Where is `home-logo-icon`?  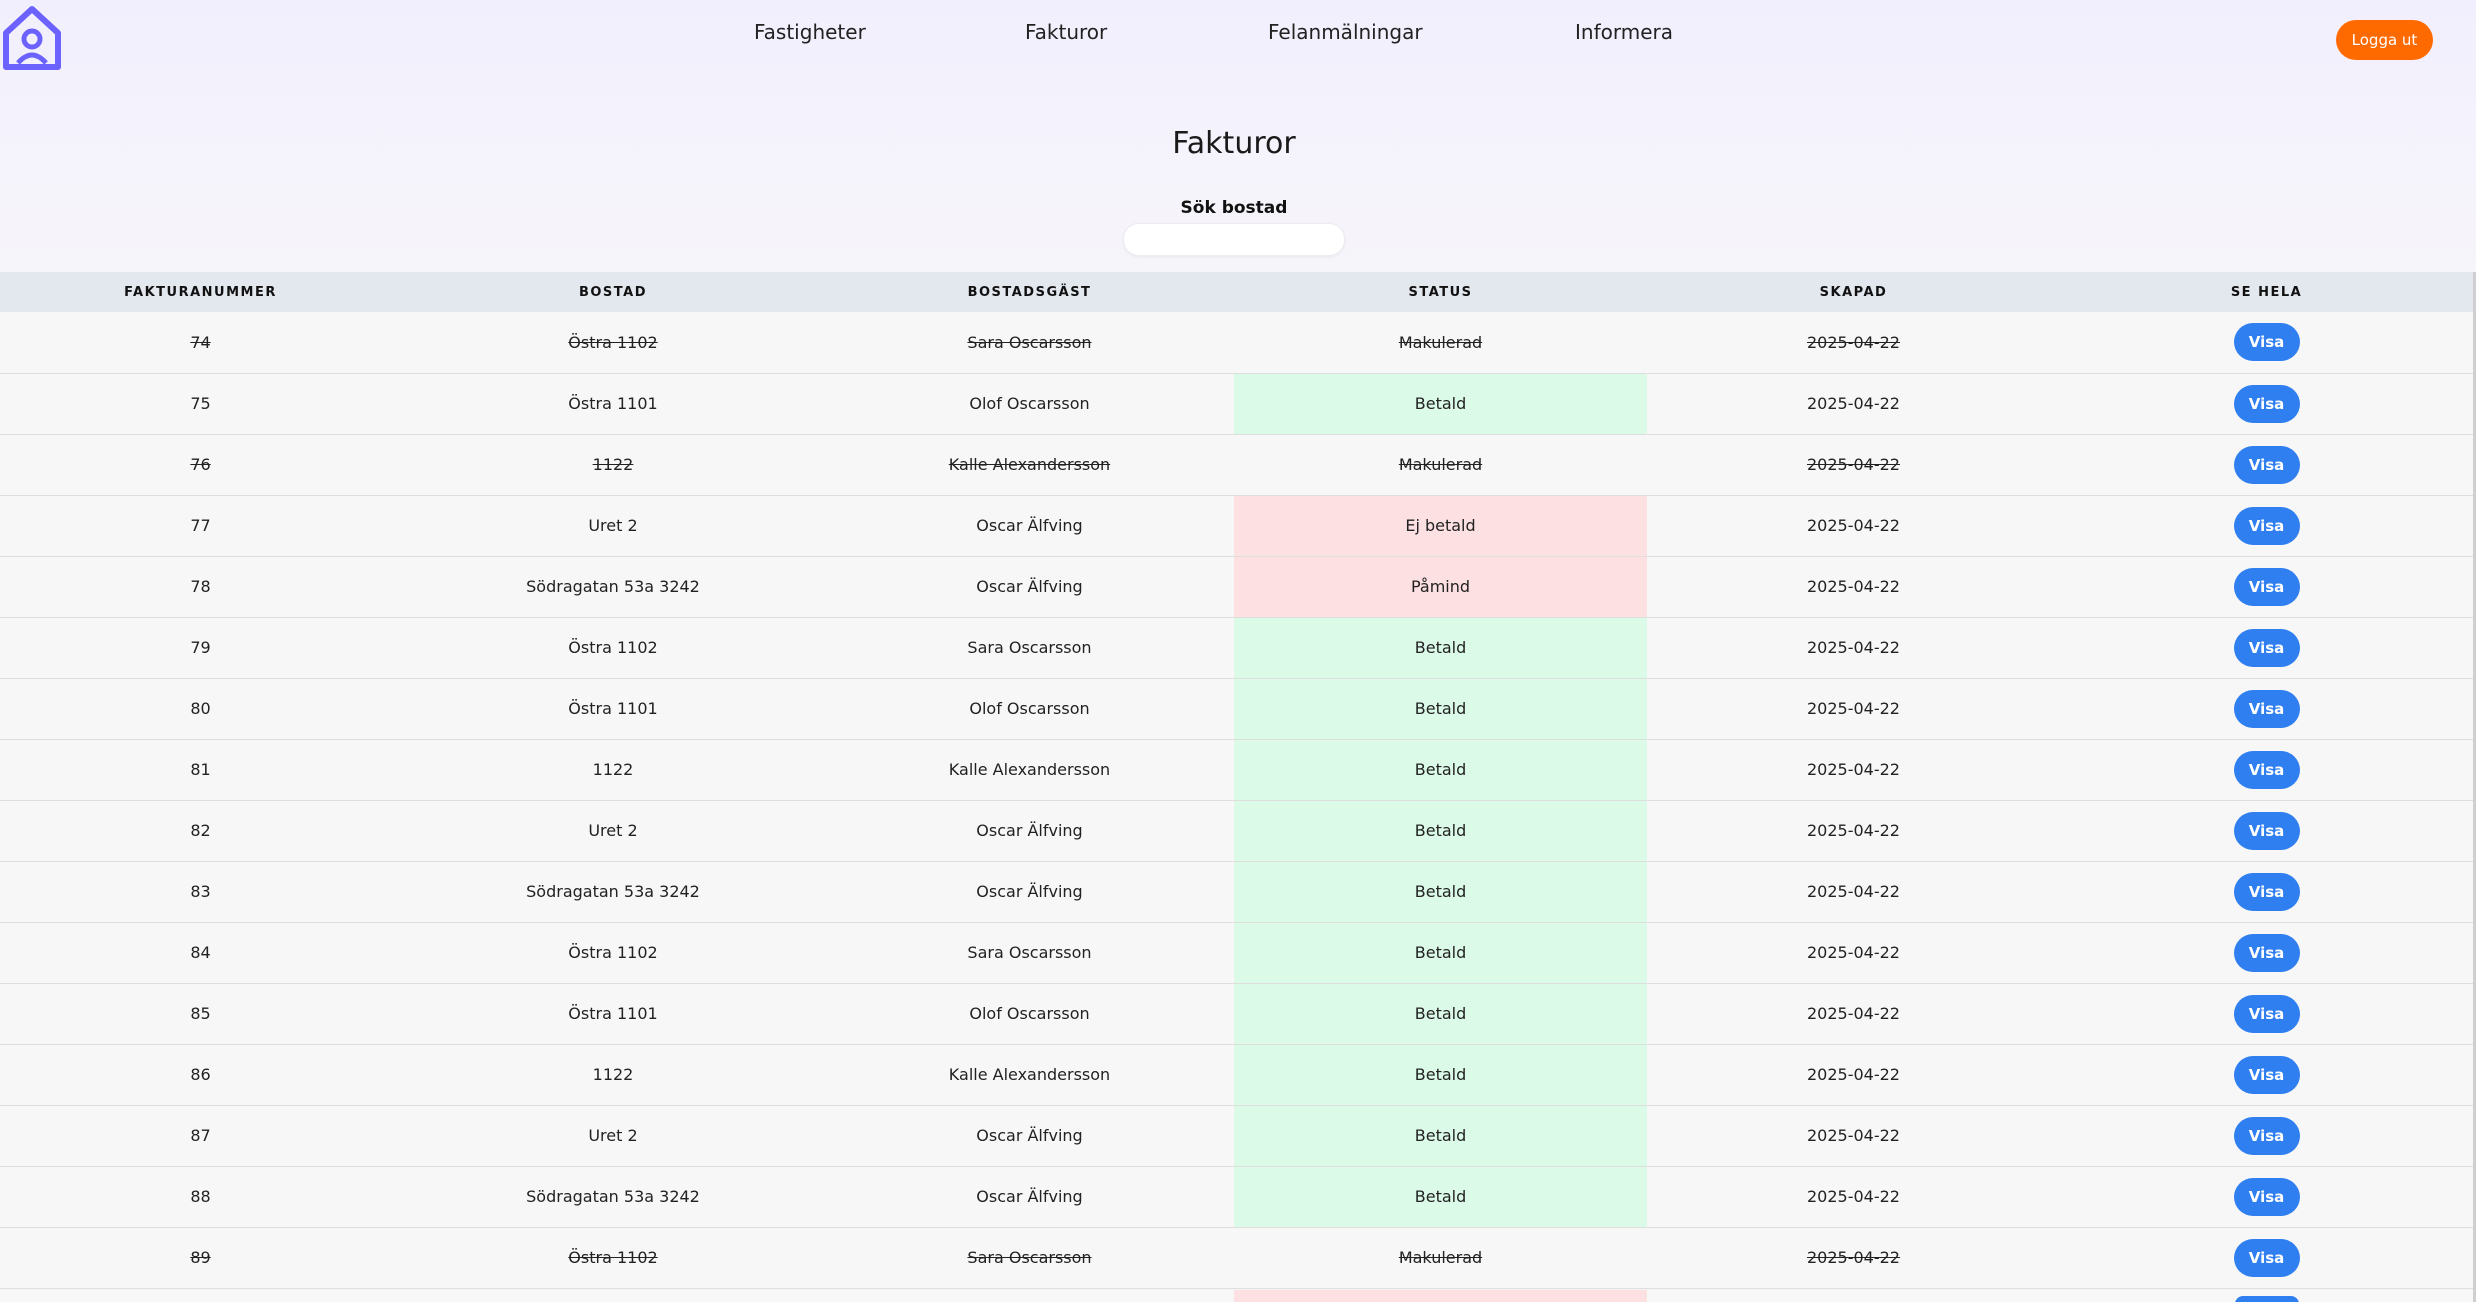
home-logo-icon is located at coordinates (32, 37).